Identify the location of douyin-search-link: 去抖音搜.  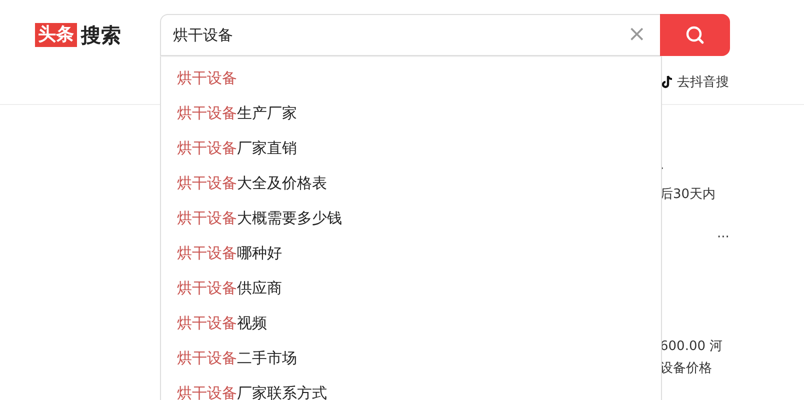
(696, 82).